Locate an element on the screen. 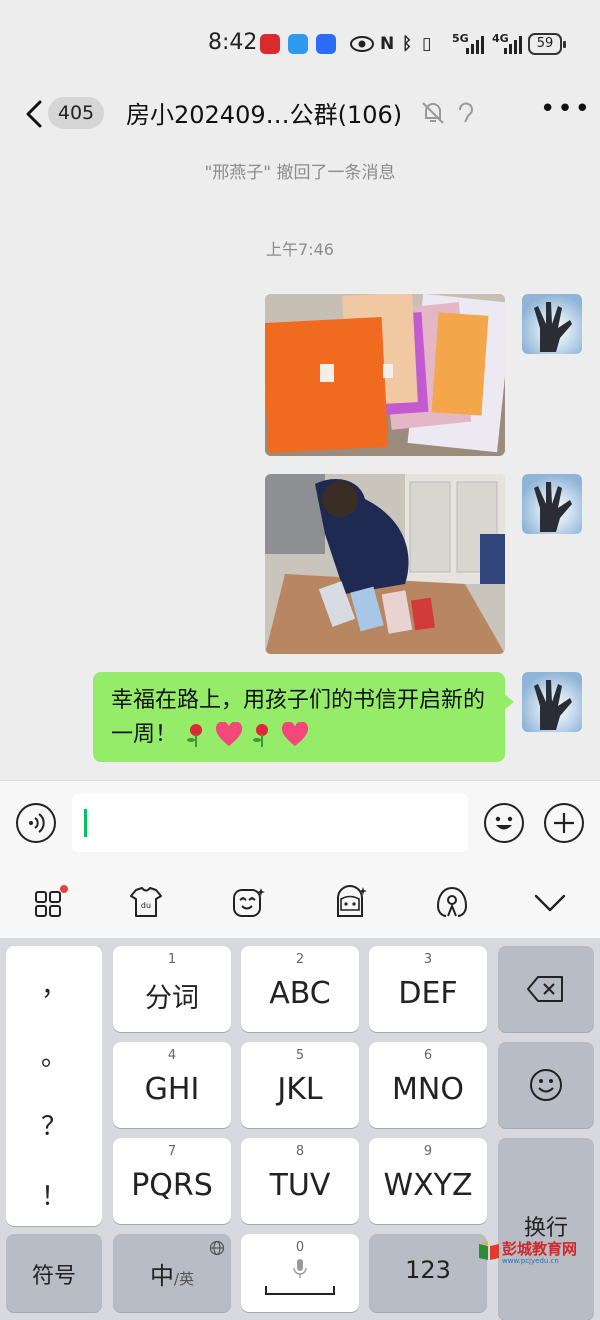 This screenshot has width=600, height=1320. sticker-icon is located at coordinates (350, 902).